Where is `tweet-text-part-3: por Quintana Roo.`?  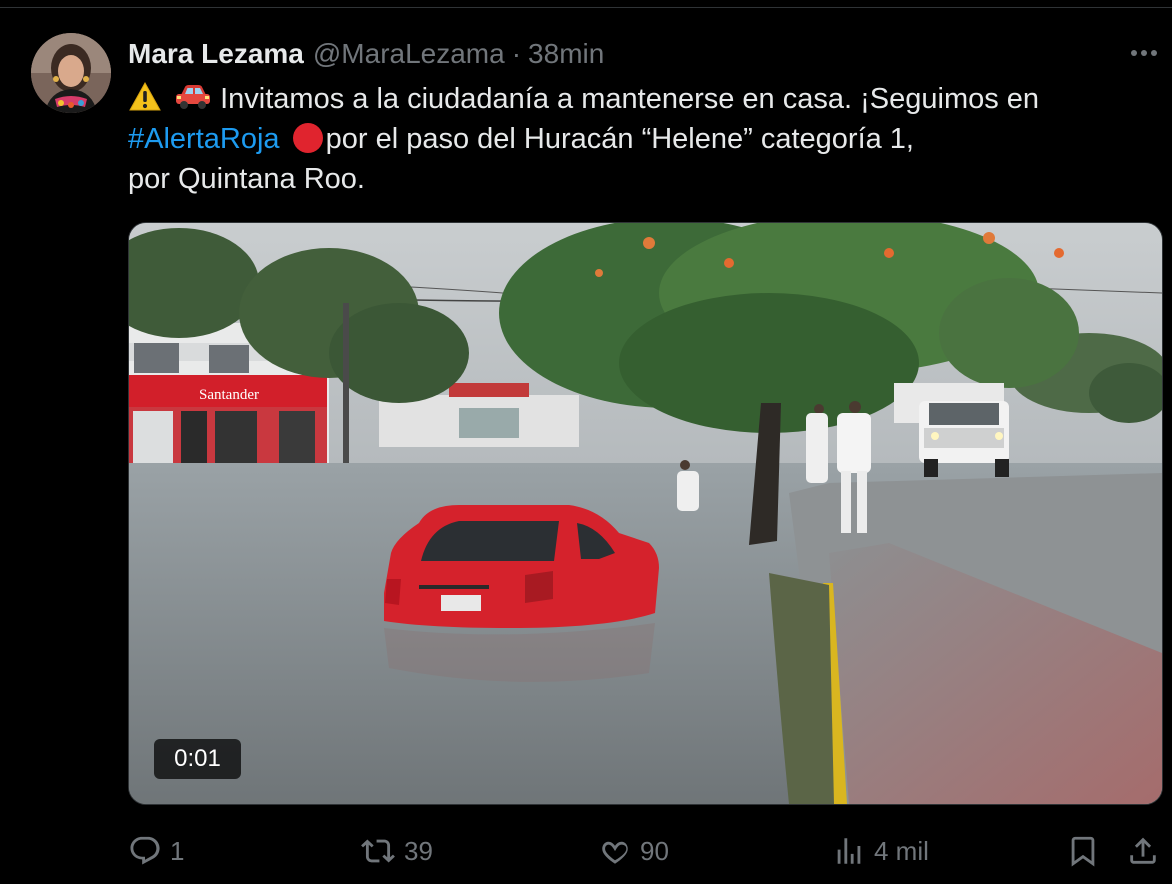 tweet-text-part-3: por Quintana Roo. is located at coordinates (246, 179).